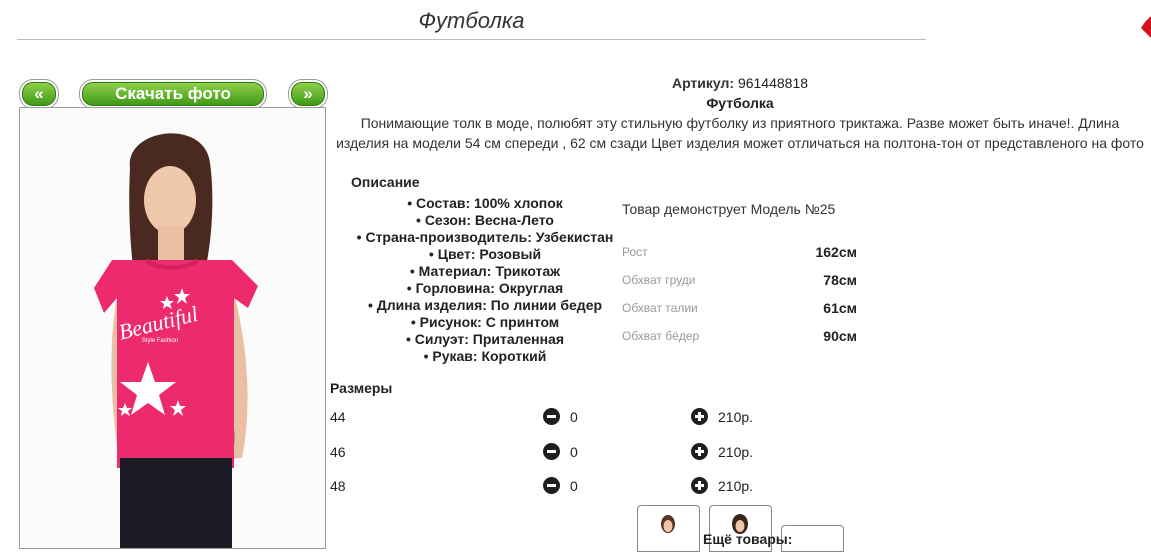 This screenshot has height=552, width=1151. I want to click on spec-item: • Силуэт: Приталенная, so click(485, 339).